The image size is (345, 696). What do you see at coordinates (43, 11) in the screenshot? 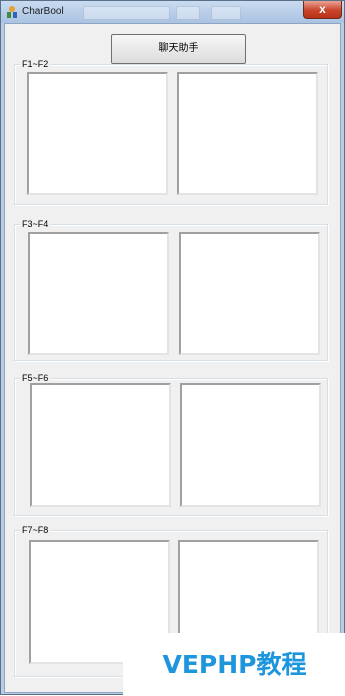
I see `window-title: CharBool` at bounding box center [43, 11].